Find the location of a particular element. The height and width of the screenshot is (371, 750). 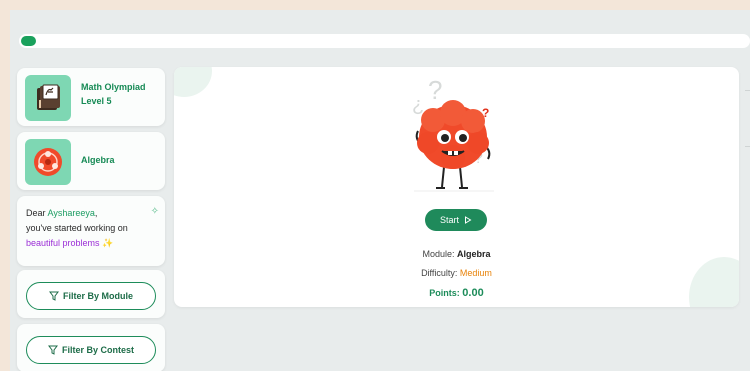

module-card-math-olympiad: Math Olympiad Level 5 is located at coordinates (91, 97).